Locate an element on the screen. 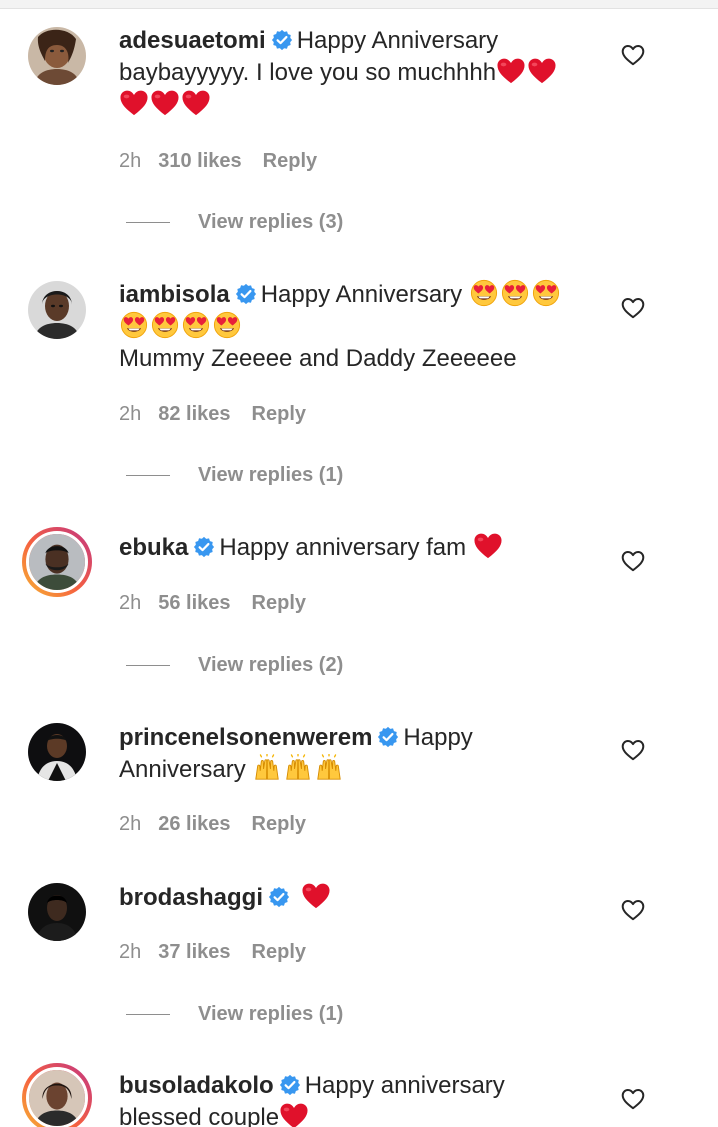 The height and width of the screenshot is (1127, 718). comment-body-line2: Mummy Zeeeee and Daddy Zeeeeee is located at coordinates (318, 358).